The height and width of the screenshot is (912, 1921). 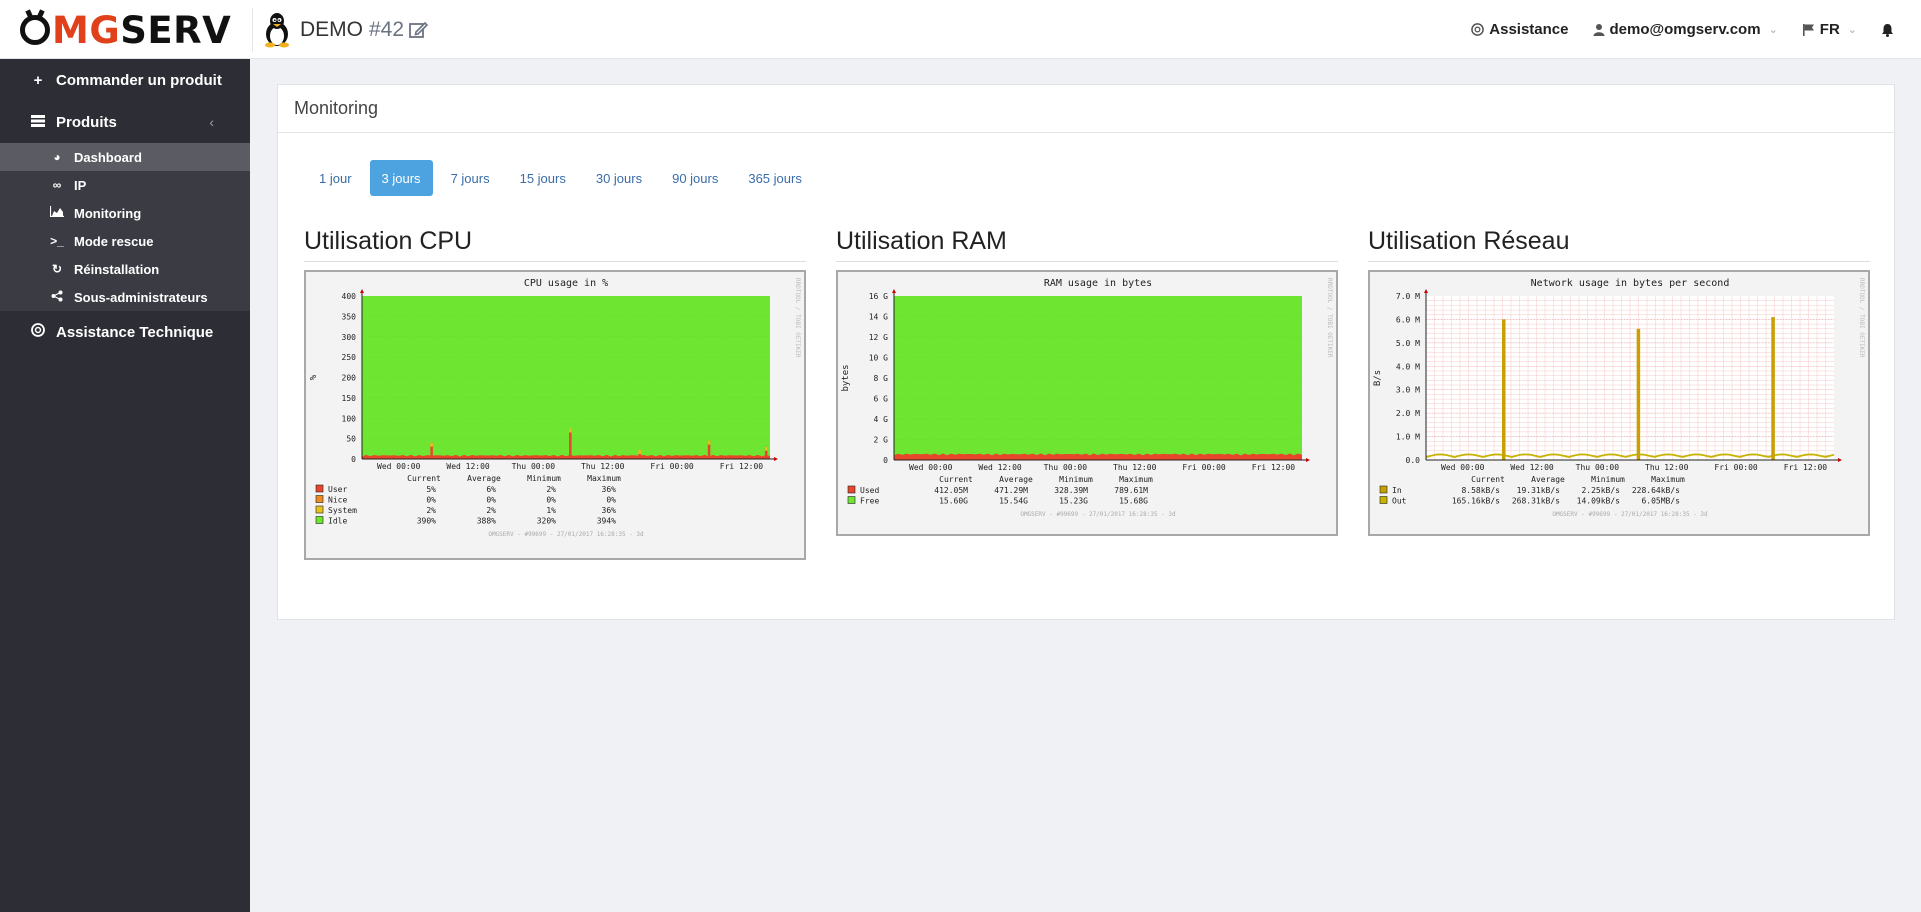 What do you see at coordinates (953, 501) in the screenshot?
I see `legend-value: 15.60G` at bounding box center [953, 501].